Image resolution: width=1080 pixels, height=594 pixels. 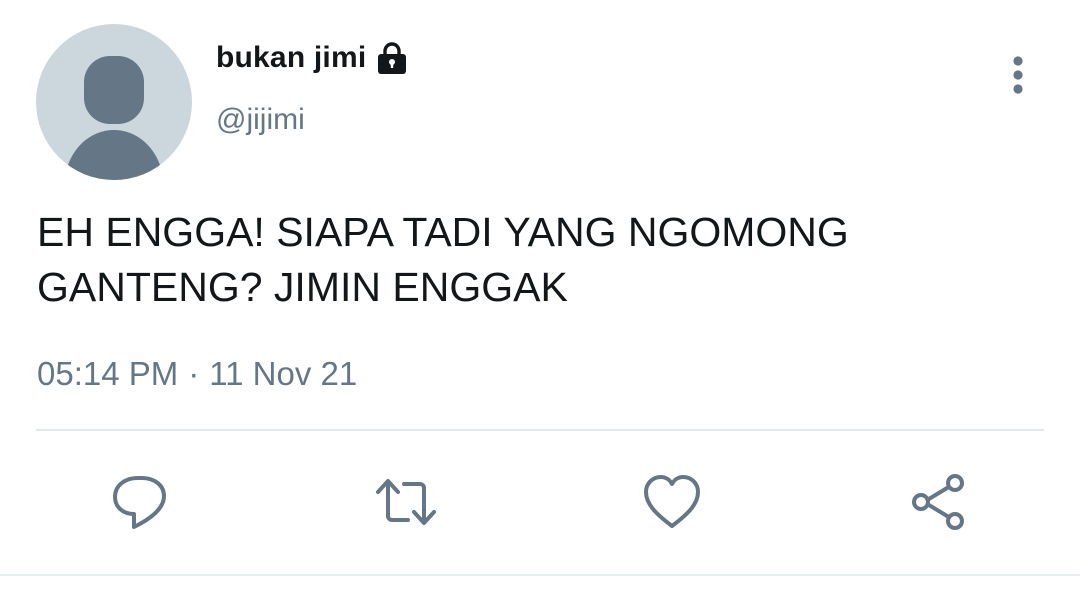 I want to click on retweet-button, so click(x=406, y=502).